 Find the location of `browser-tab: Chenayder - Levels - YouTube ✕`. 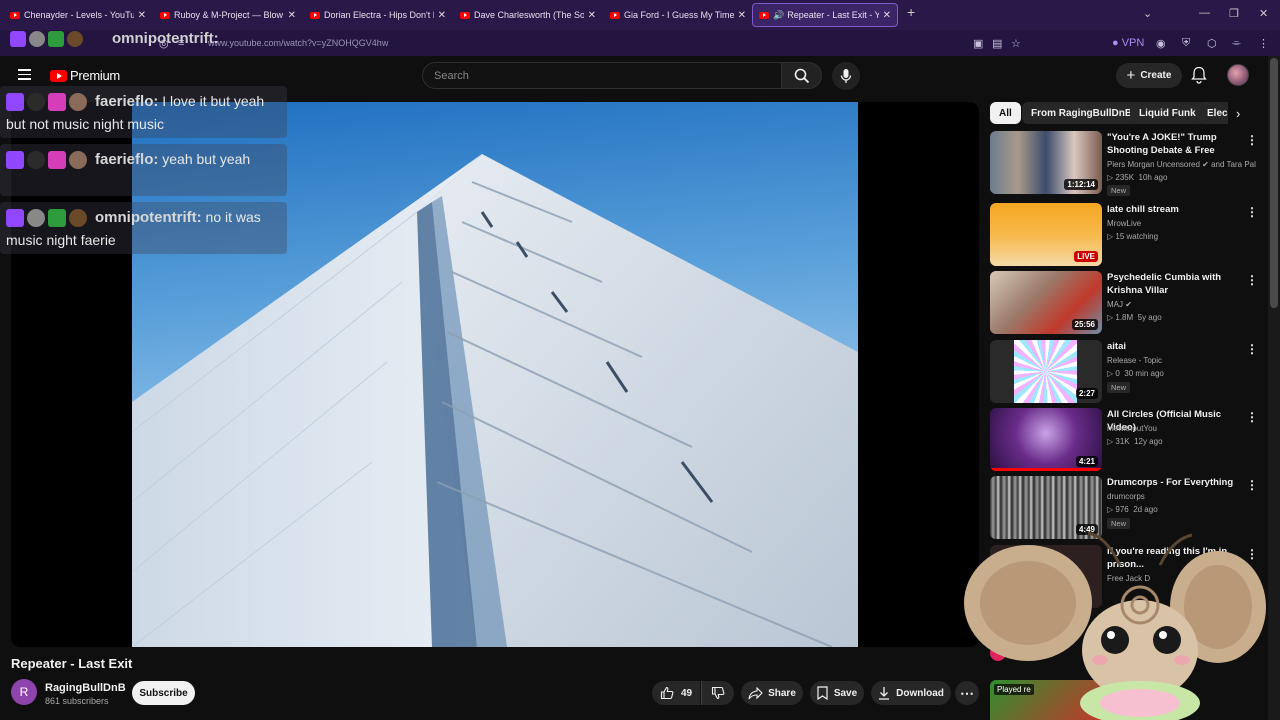

browser-tab: Chenayder - Levels - YouTube ✕ is located at coordinates (78, 15).